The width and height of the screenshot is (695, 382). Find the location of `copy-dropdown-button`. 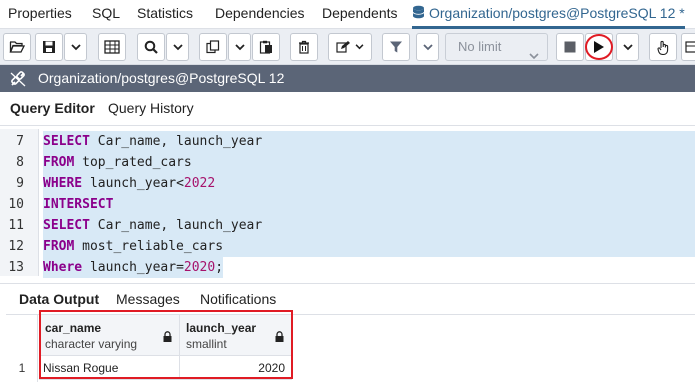

copy-dropdown-button is located at coordinates (239, 47).